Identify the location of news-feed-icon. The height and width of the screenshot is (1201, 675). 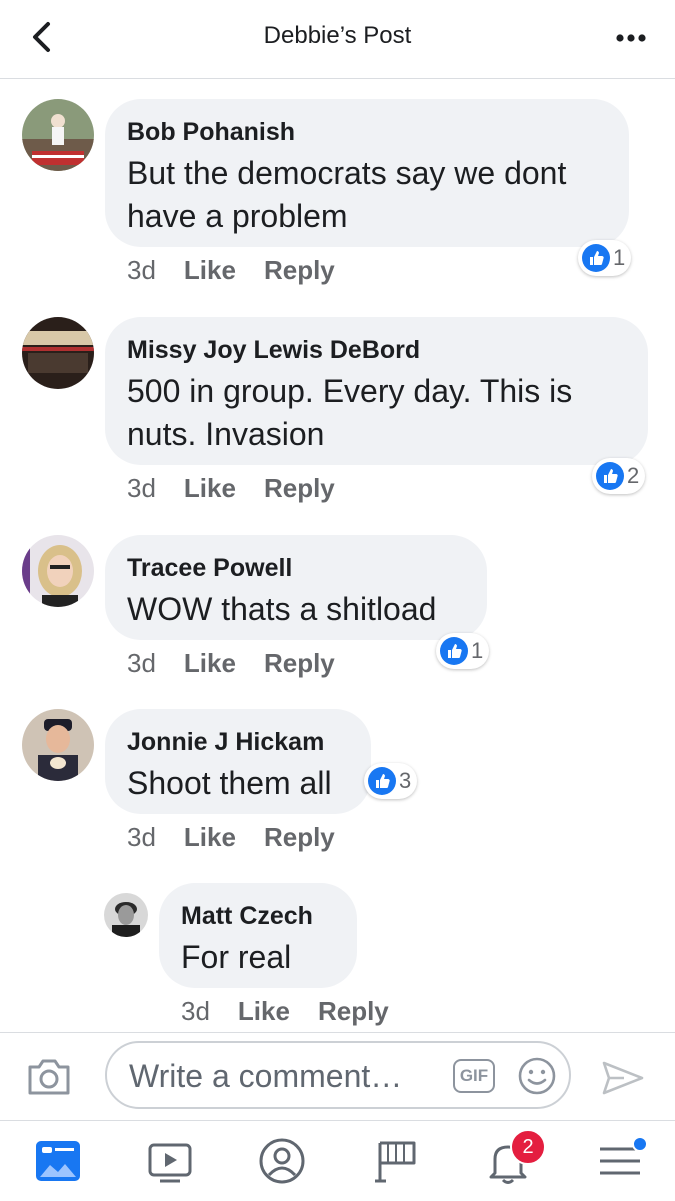
(58, 1161).